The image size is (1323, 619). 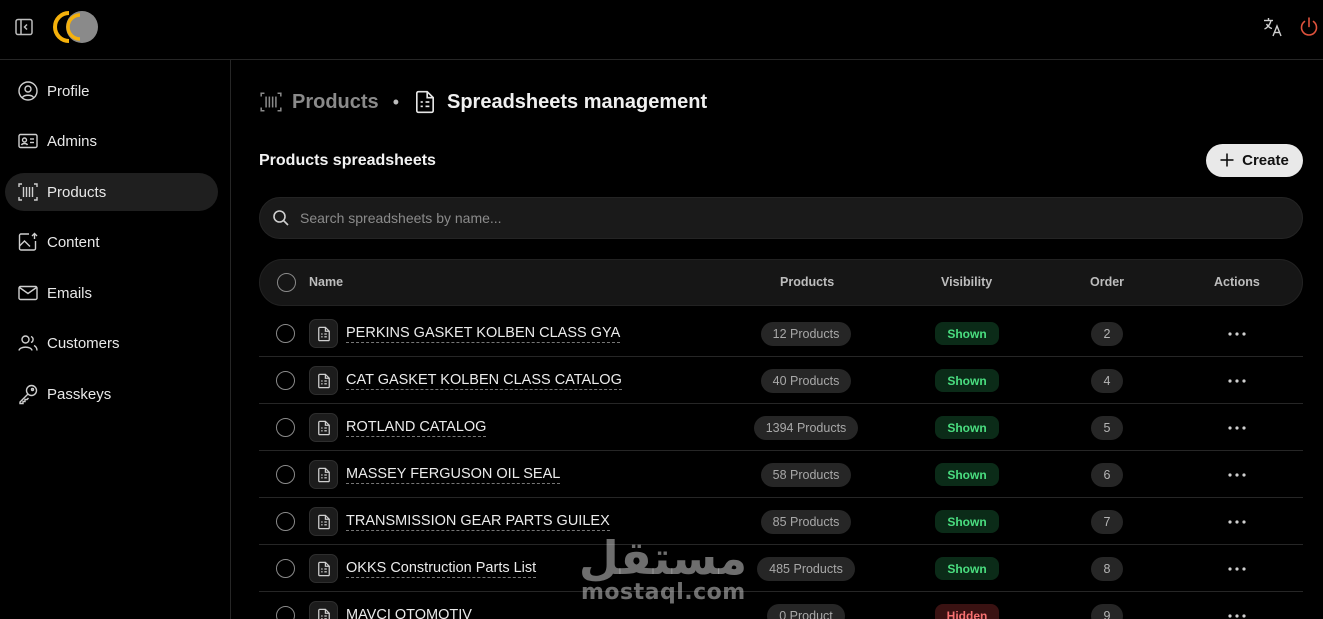 I want to click on table-row: ROTLAND CATALOG 1394 Products Shown 5, so click(x=781, y=427).